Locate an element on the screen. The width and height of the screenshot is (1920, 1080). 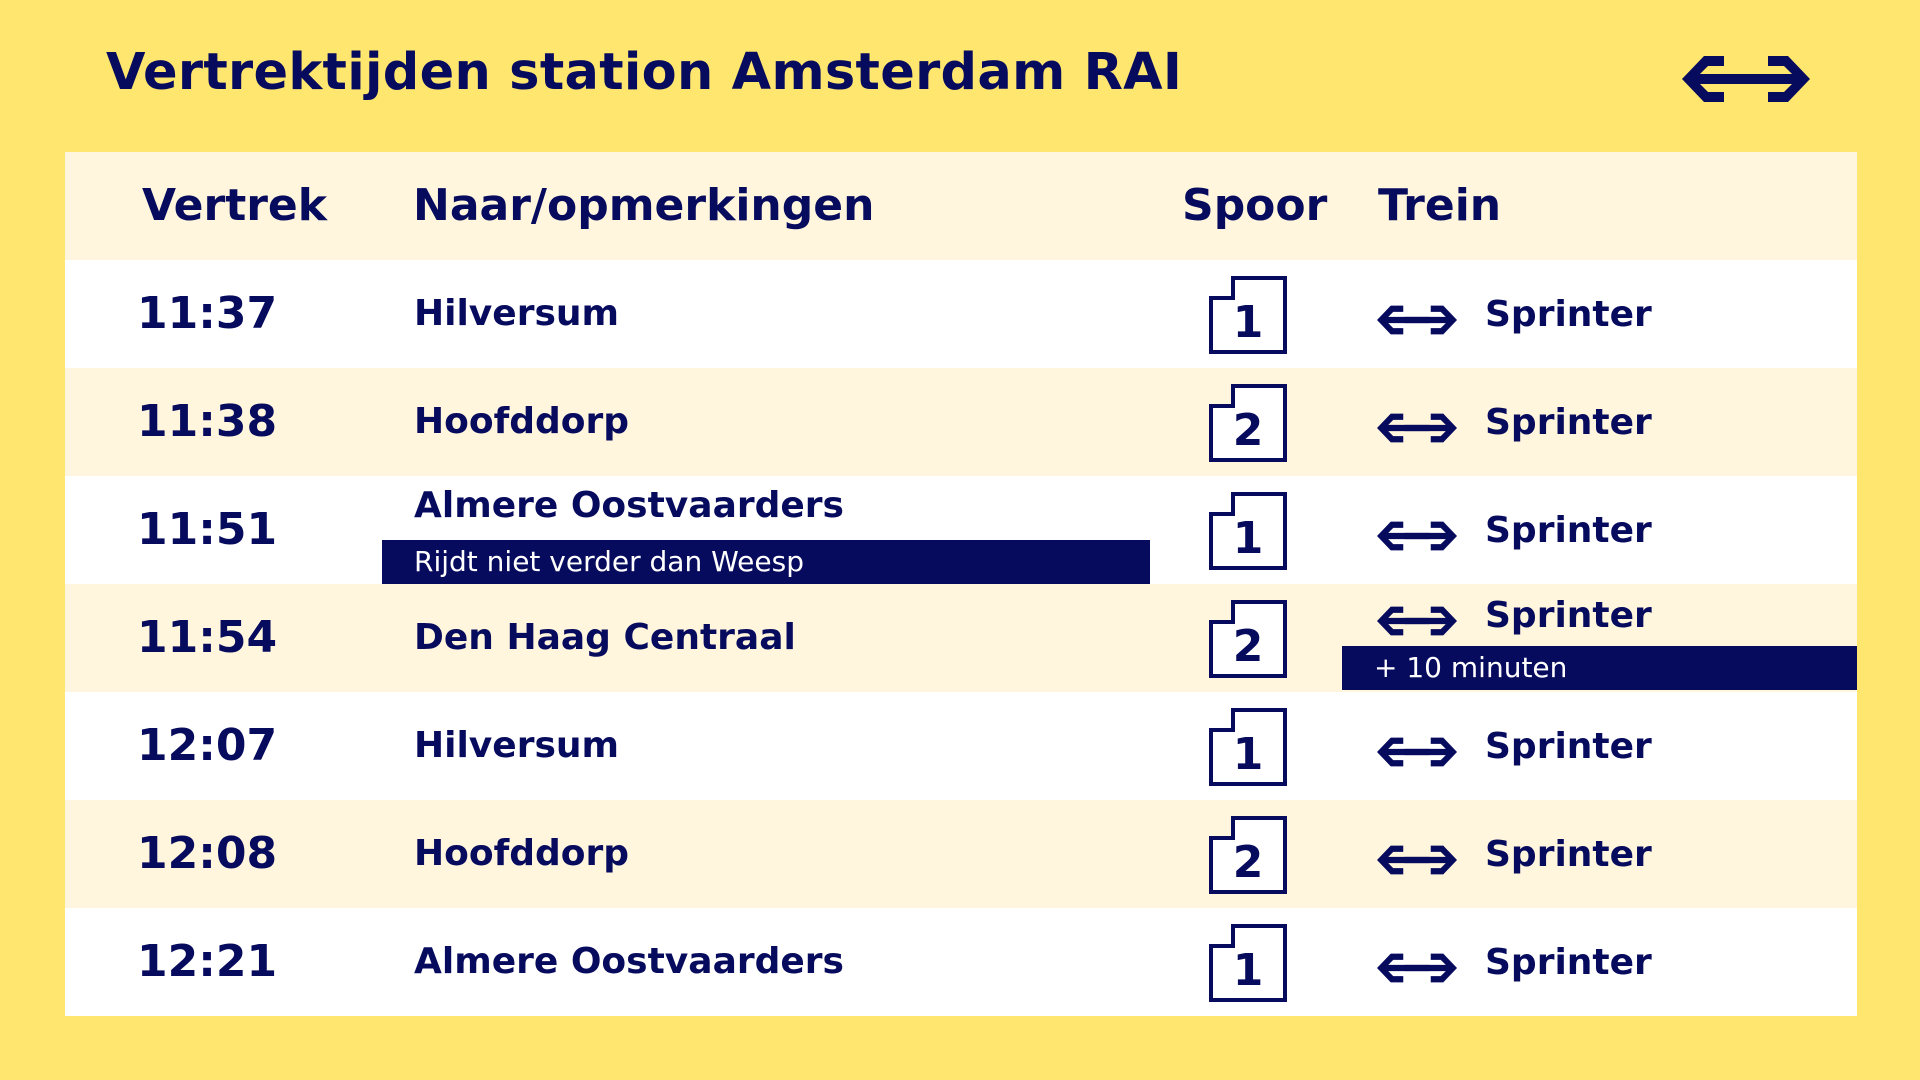
delay-badge: + 10 minuten is located at coordinates (1599, 668).